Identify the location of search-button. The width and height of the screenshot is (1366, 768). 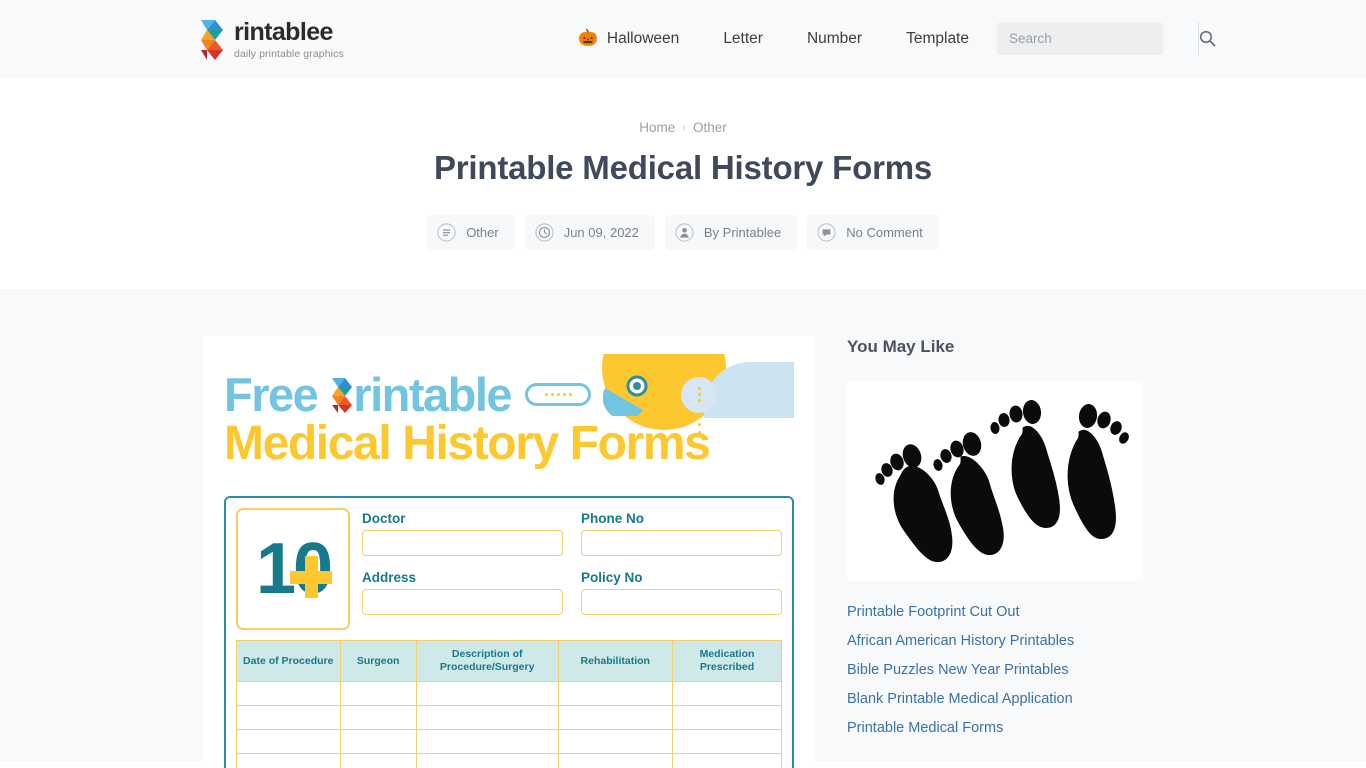
(1207, 38).